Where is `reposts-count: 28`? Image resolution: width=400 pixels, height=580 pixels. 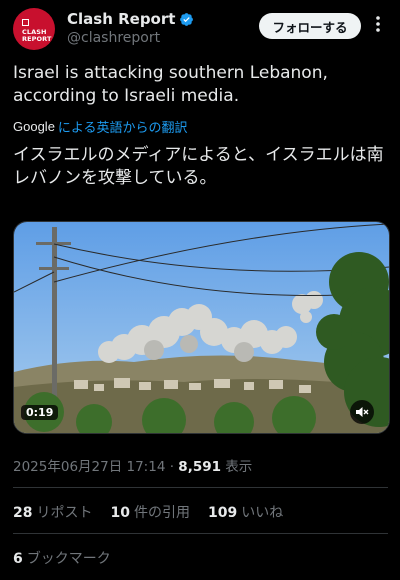 reposts-count: 28 is located at coordinates (23, 513).